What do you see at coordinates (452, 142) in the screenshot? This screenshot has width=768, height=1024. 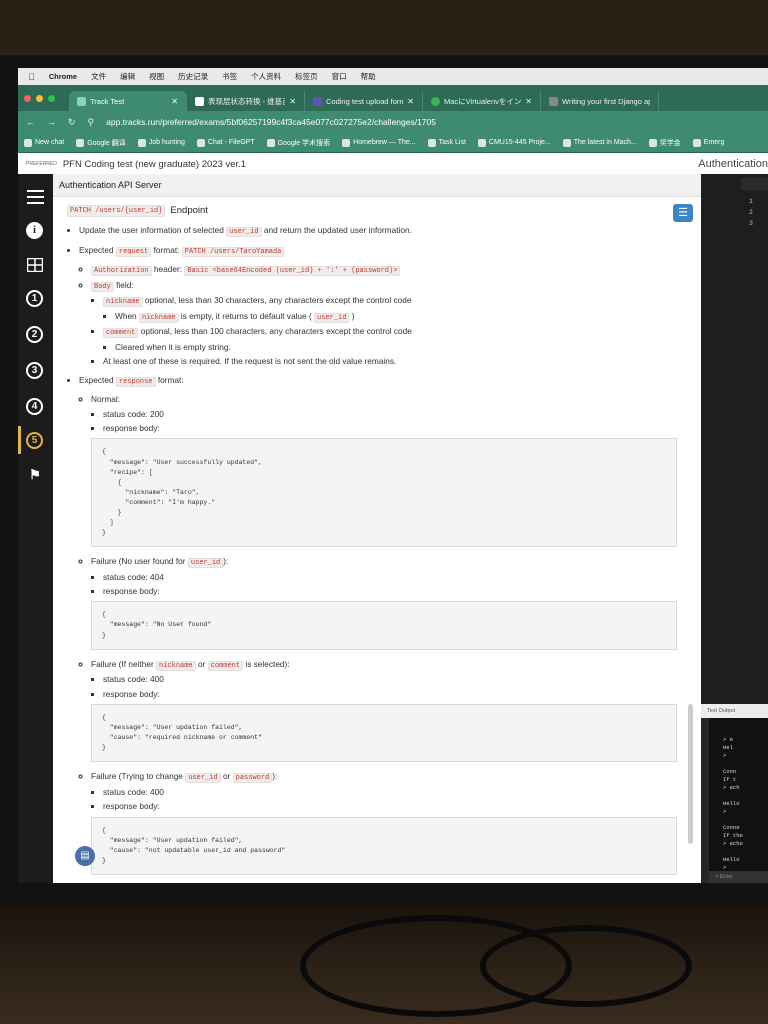 I see `bookmark-label: Task List` at bounding box center [452, 142].